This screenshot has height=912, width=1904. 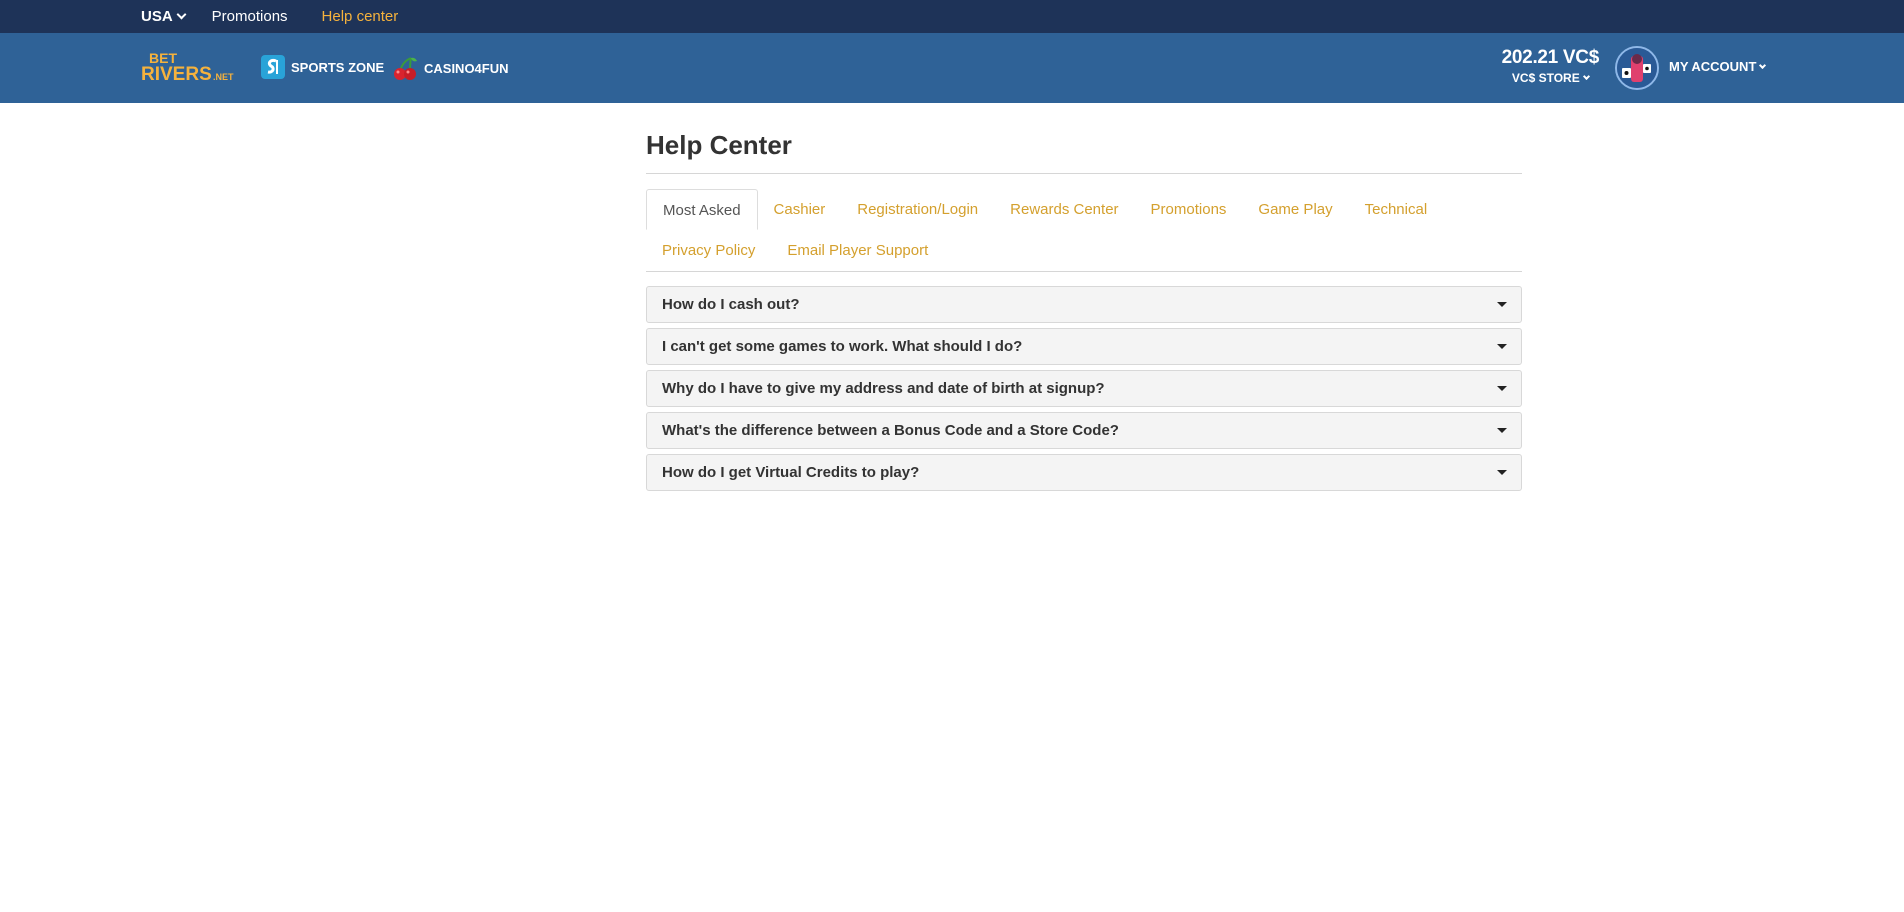 What do you see at coordinates (157, 16) in the screenshot?
I see `region-label: USA` at bounding box center [157, 16].